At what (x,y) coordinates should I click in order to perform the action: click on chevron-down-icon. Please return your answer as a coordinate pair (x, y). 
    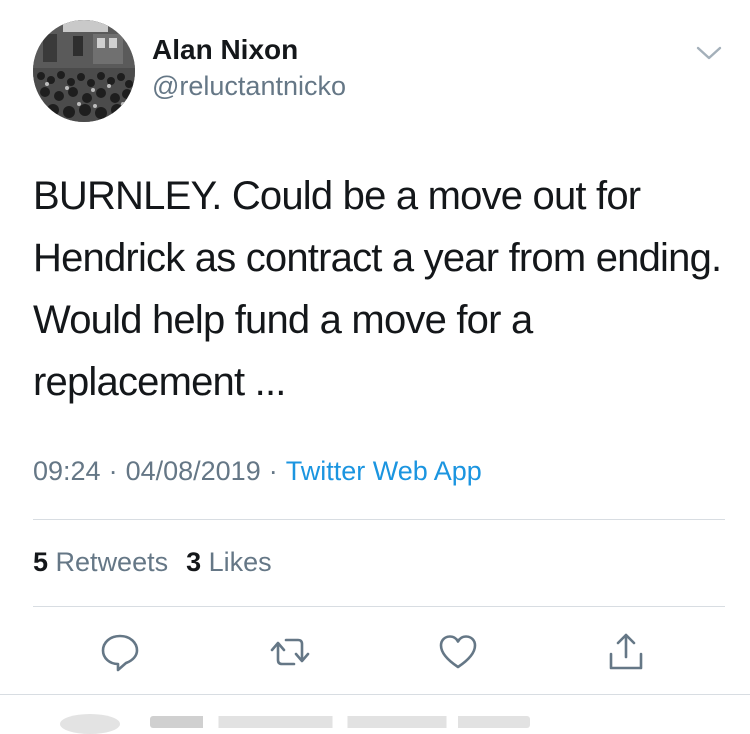
    Looking at the image, I should click on (709, 53).